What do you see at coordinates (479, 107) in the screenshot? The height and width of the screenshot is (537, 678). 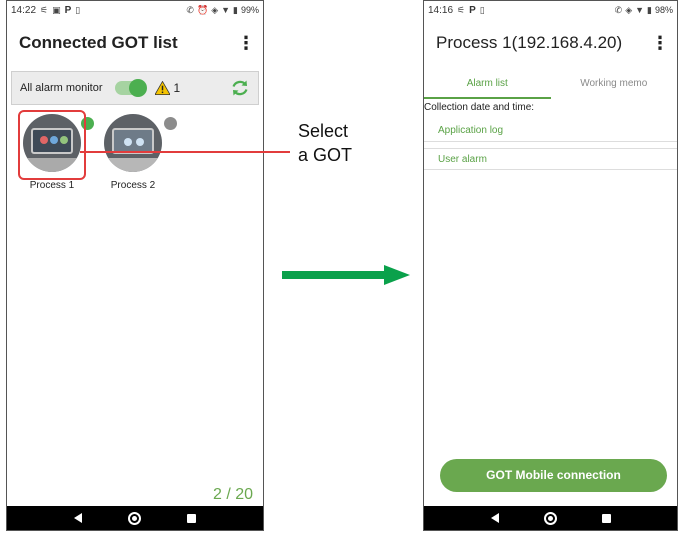 I see `collection-date-label: Collection date and time:` at bounding box center [479, 107].